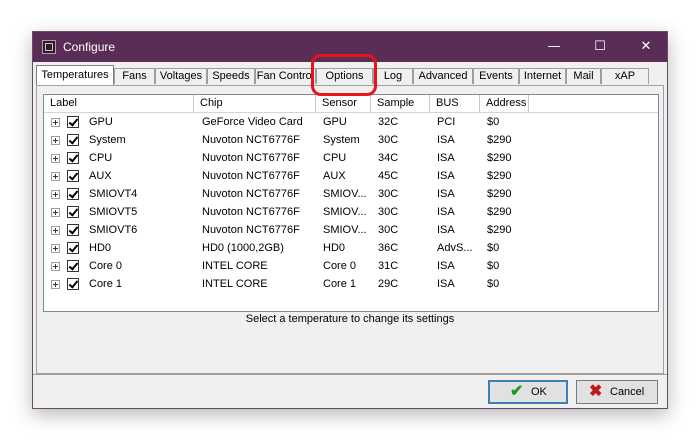  Describe the element at coordinates (517, 391) in the screenshot. I see `checkmark-icon: ✔` at that location.